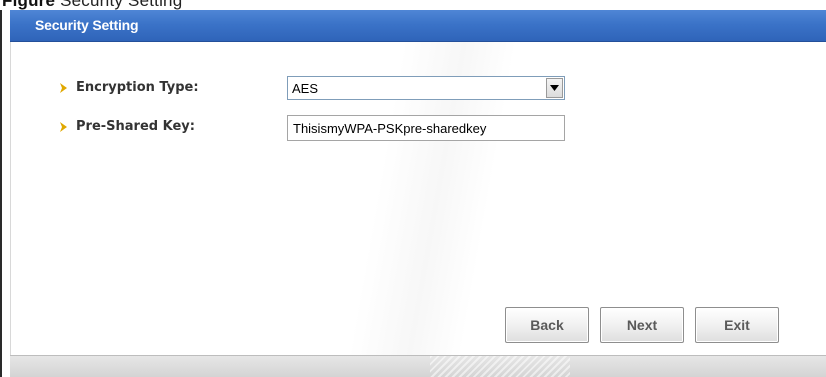 The height and width of the screenshot is (377, 826). What do you see at coordinates (418, 366) in the screenshot?
I see `footer-bar` at bounding box center [418, 366].